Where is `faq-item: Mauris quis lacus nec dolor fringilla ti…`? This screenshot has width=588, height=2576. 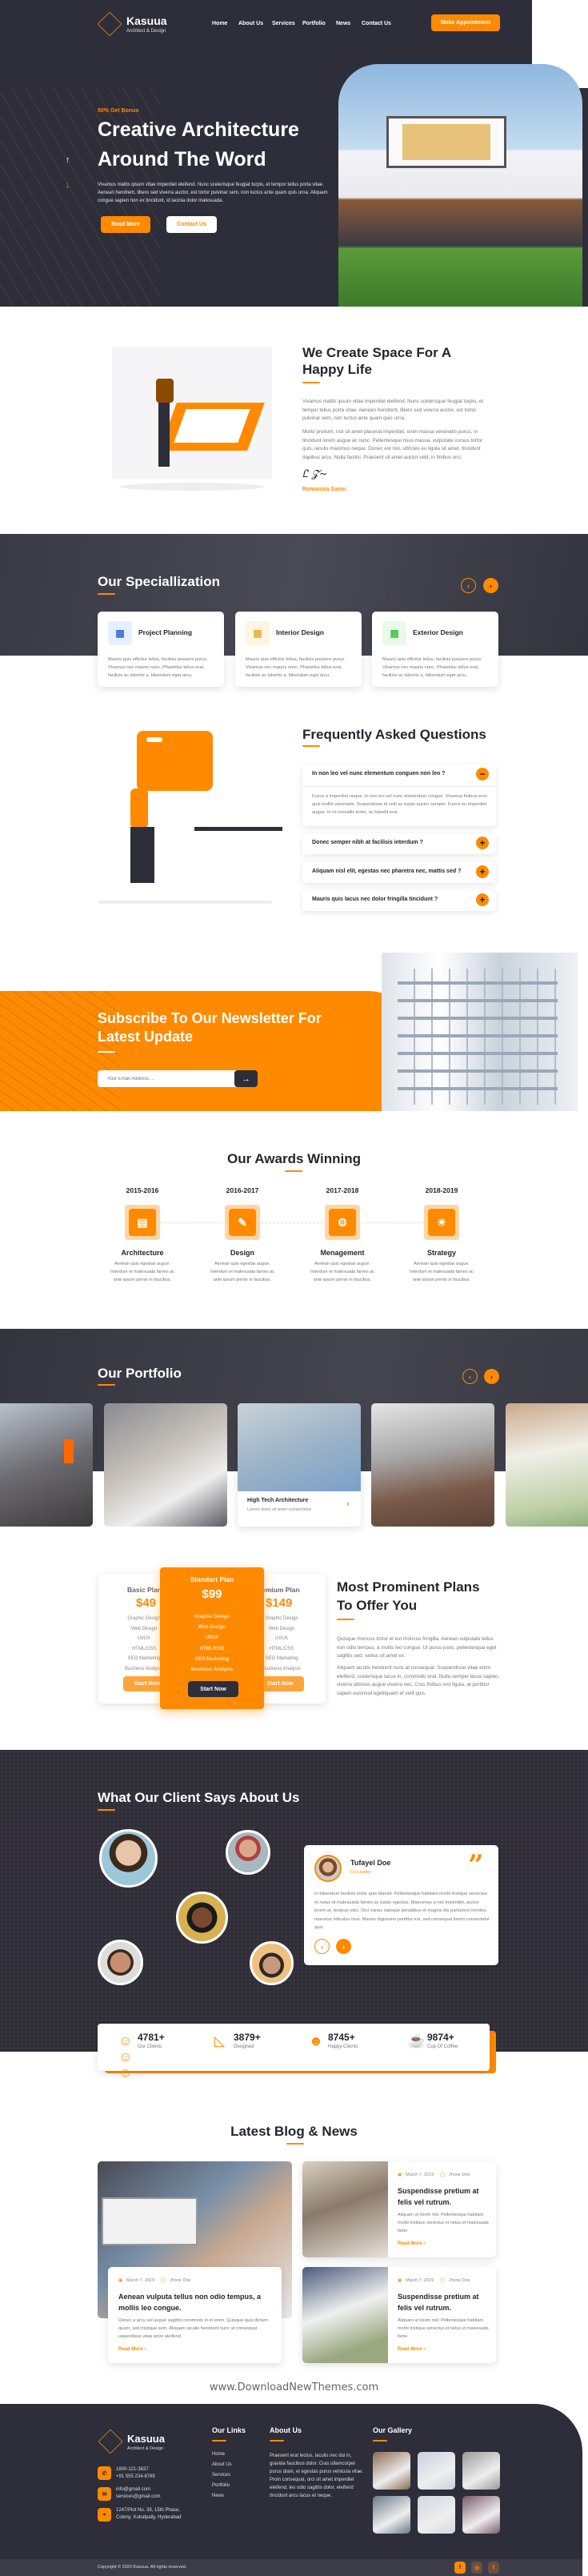 faq-item: Mauris quis lacus nec dolor fringilla ti… is located at coordinates (399, 900).